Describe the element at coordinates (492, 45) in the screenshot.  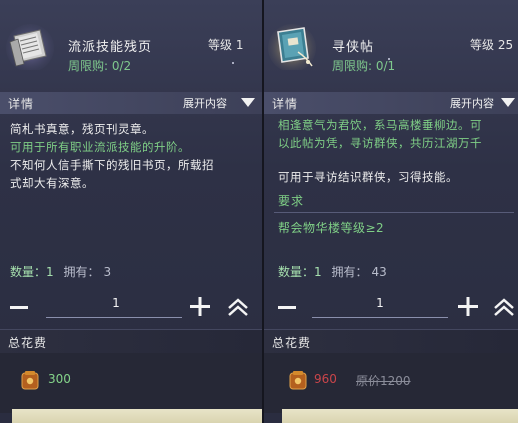
I see `item-level: 等级 25` at that location.